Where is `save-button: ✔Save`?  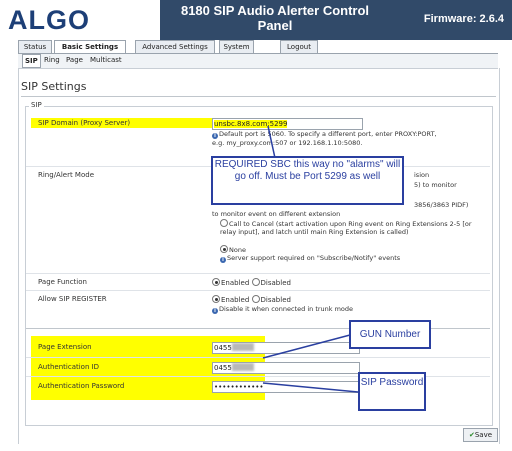 save-button: ✔Save is located at coordinates (480, 435).